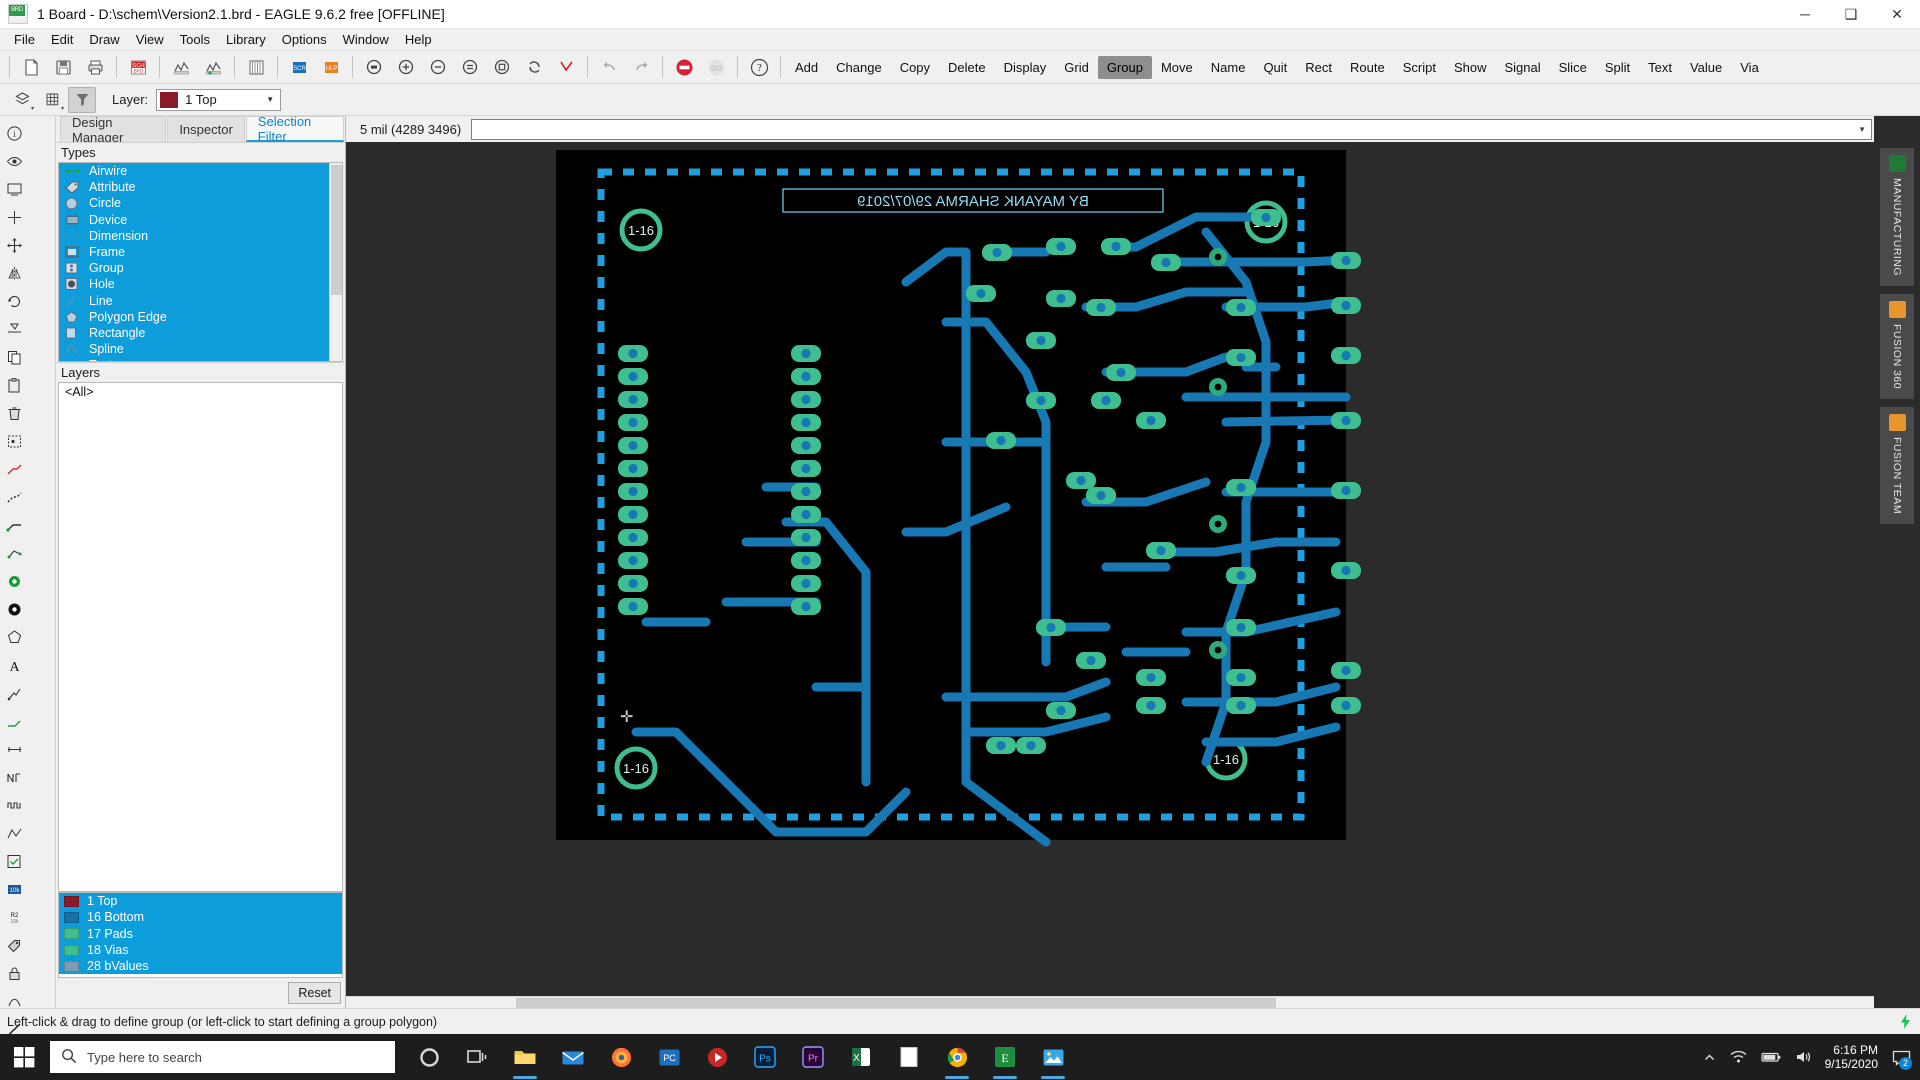 This screenshot has height=1080, width=1920. Describe the element at coordinates (14, 973) in the screenshot. I see `lock-icon` at that location.